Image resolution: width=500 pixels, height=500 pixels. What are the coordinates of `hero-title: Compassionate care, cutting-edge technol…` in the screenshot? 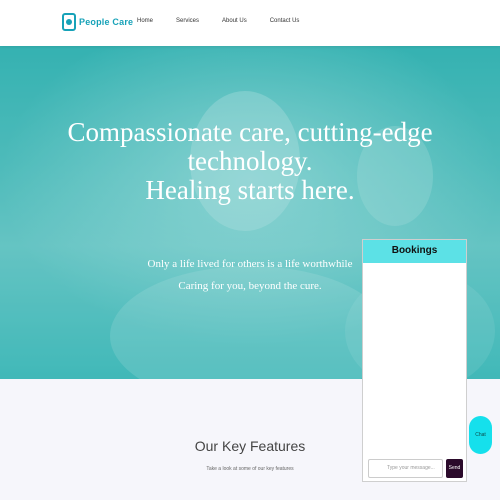 It's located at (250, 161).